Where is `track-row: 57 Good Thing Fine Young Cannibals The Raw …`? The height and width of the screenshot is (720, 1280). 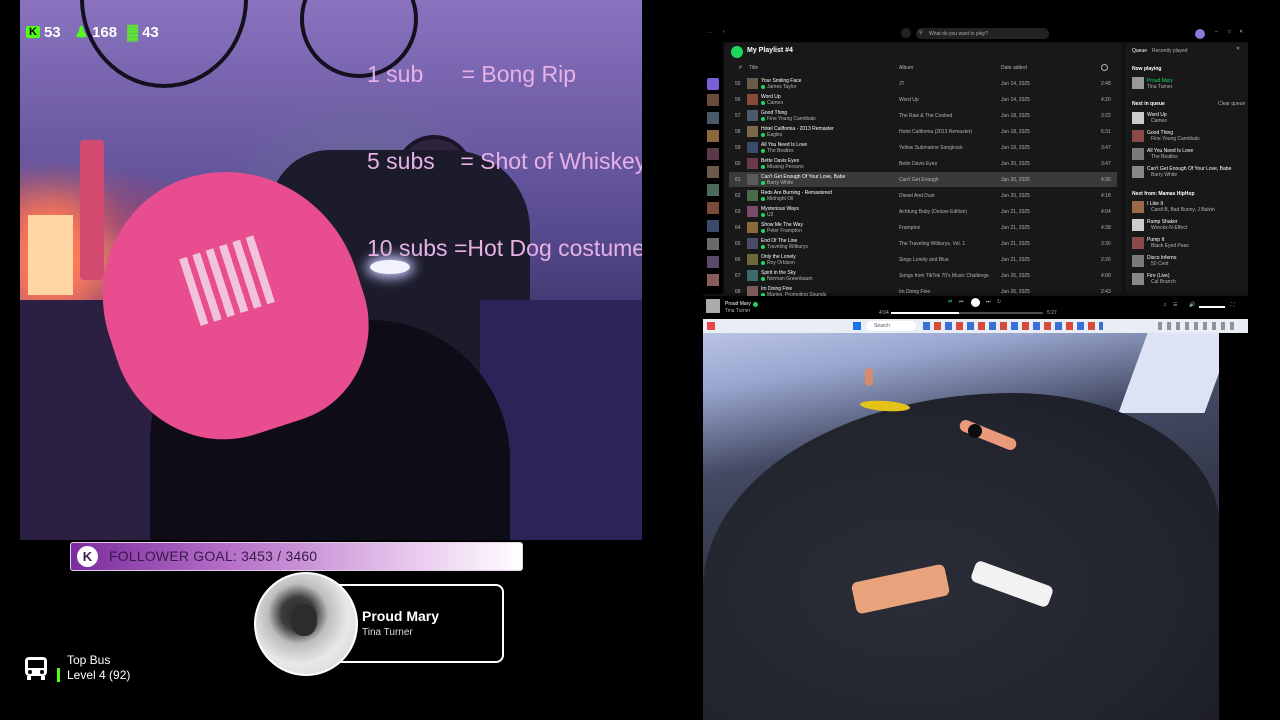 track-row: 57 Good Thing Fine Young Cannibals The Raw … is located at coordinates (923, 115).